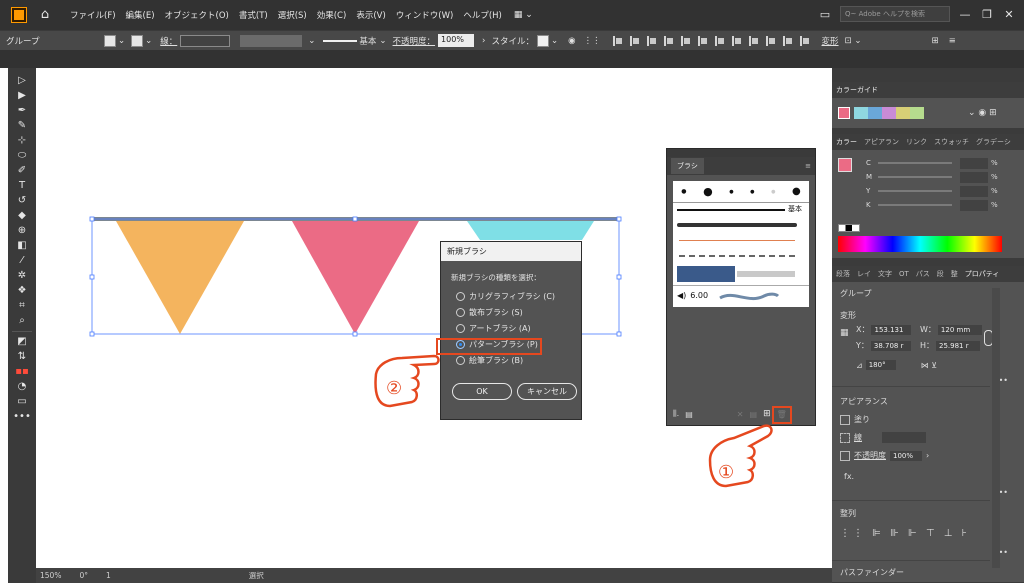 The width and height of the screenshot is (1024, 583). Describe the element at coordinates (843, 274) in the screenshot. I see `paragraph-tab: 段落` at that location.